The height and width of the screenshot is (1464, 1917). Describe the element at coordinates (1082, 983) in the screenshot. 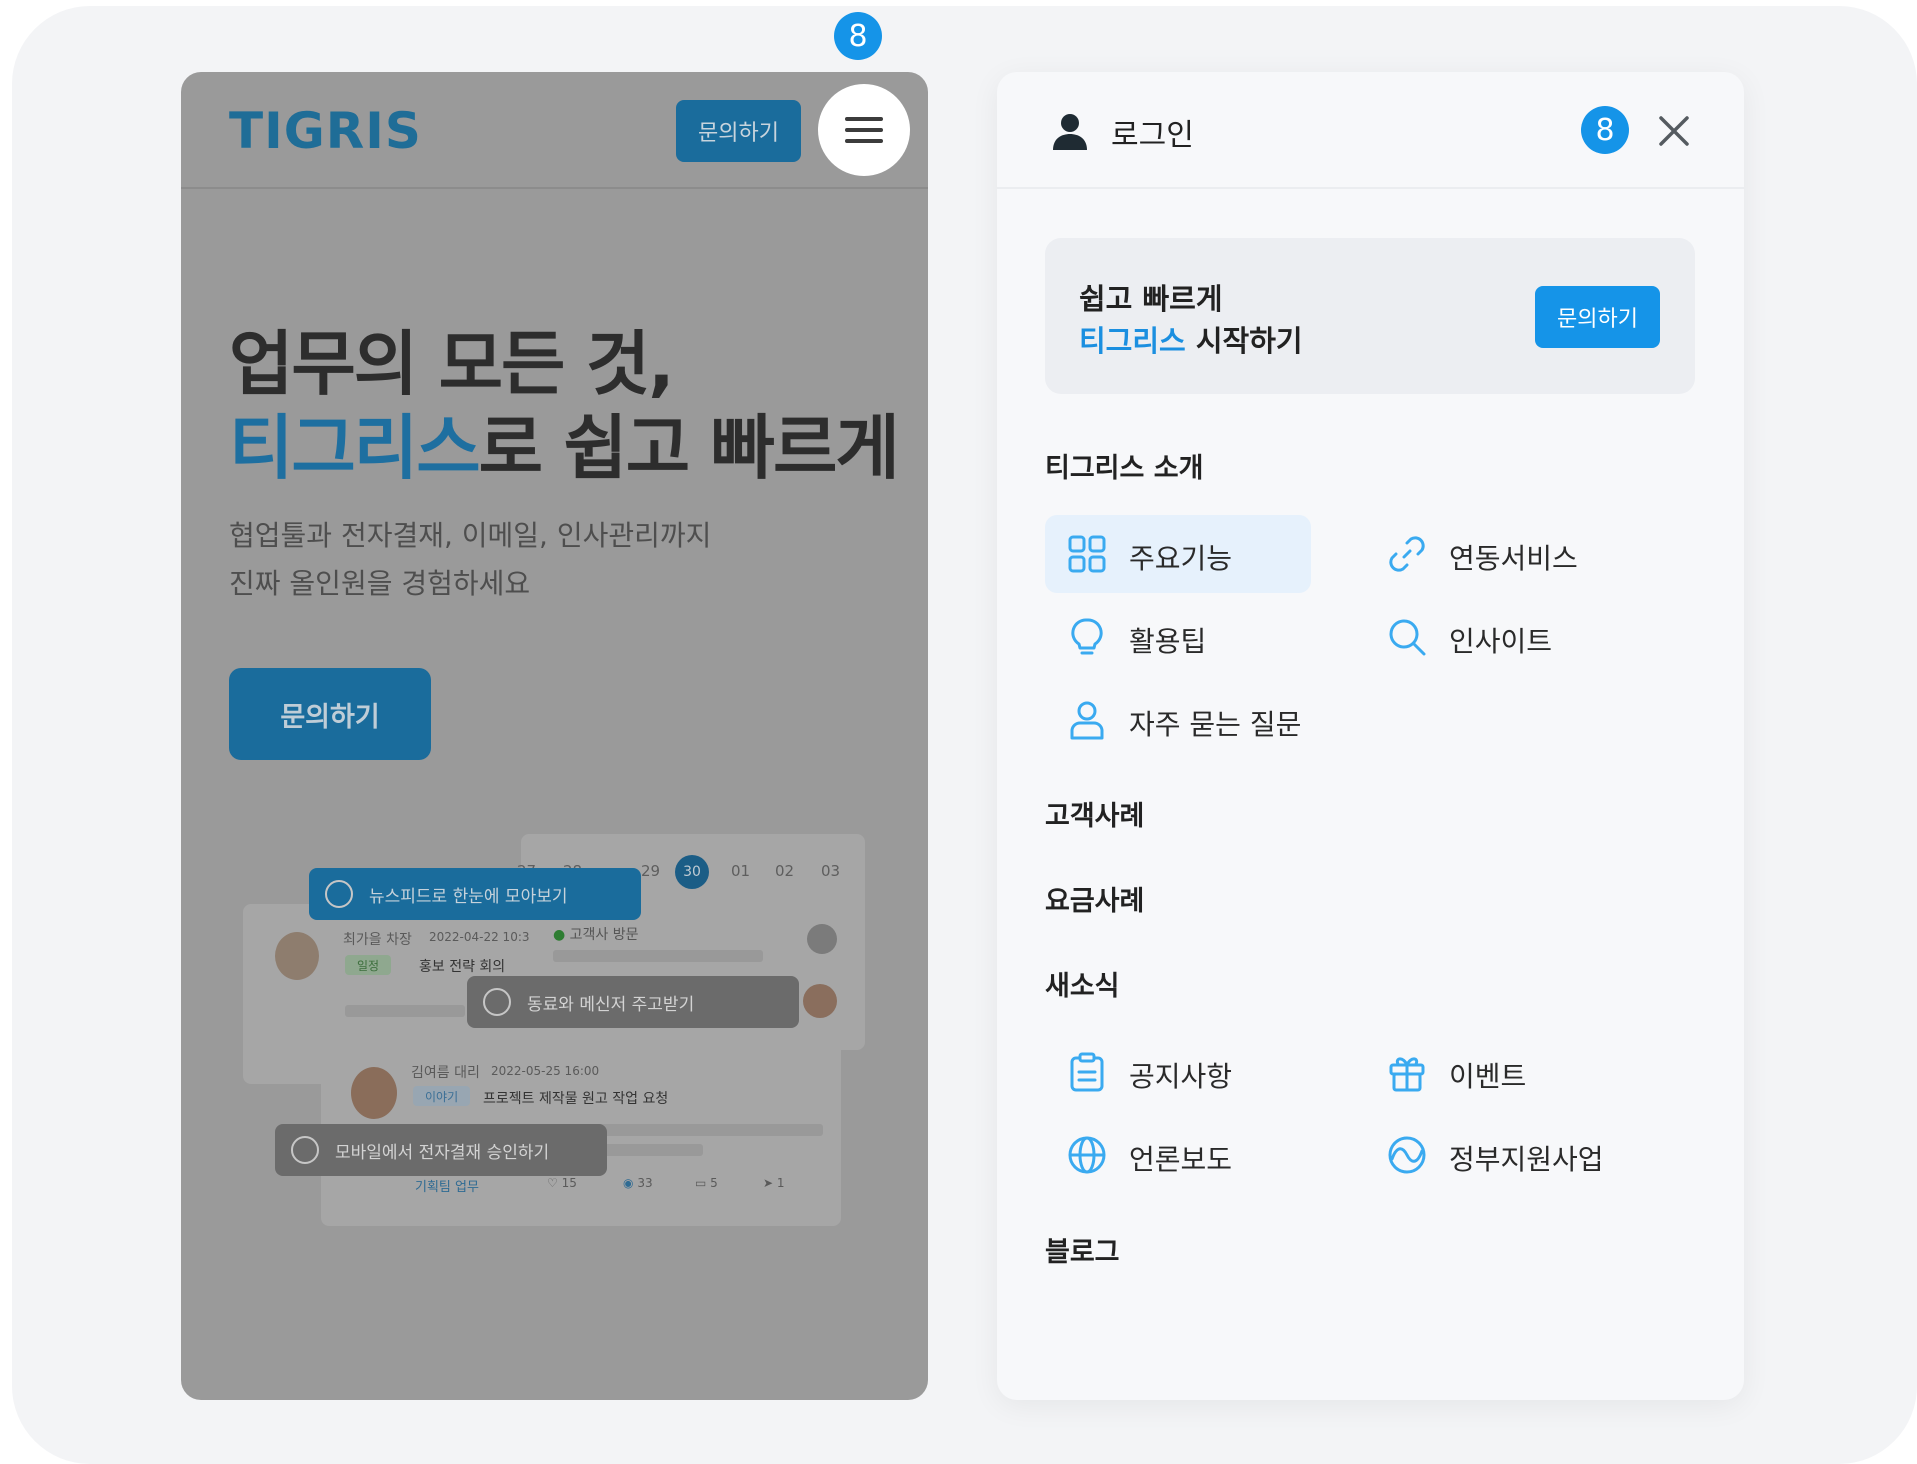

I see `section-news: 새소식` at that location.